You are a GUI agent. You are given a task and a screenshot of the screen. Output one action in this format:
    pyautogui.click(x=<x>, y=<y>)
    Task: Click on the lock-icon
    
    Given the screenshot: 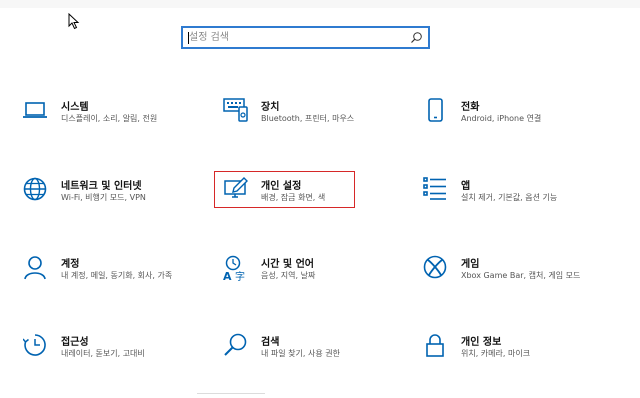 What is the action you would take?
    pyautogui.click(x=435, y=345)
    